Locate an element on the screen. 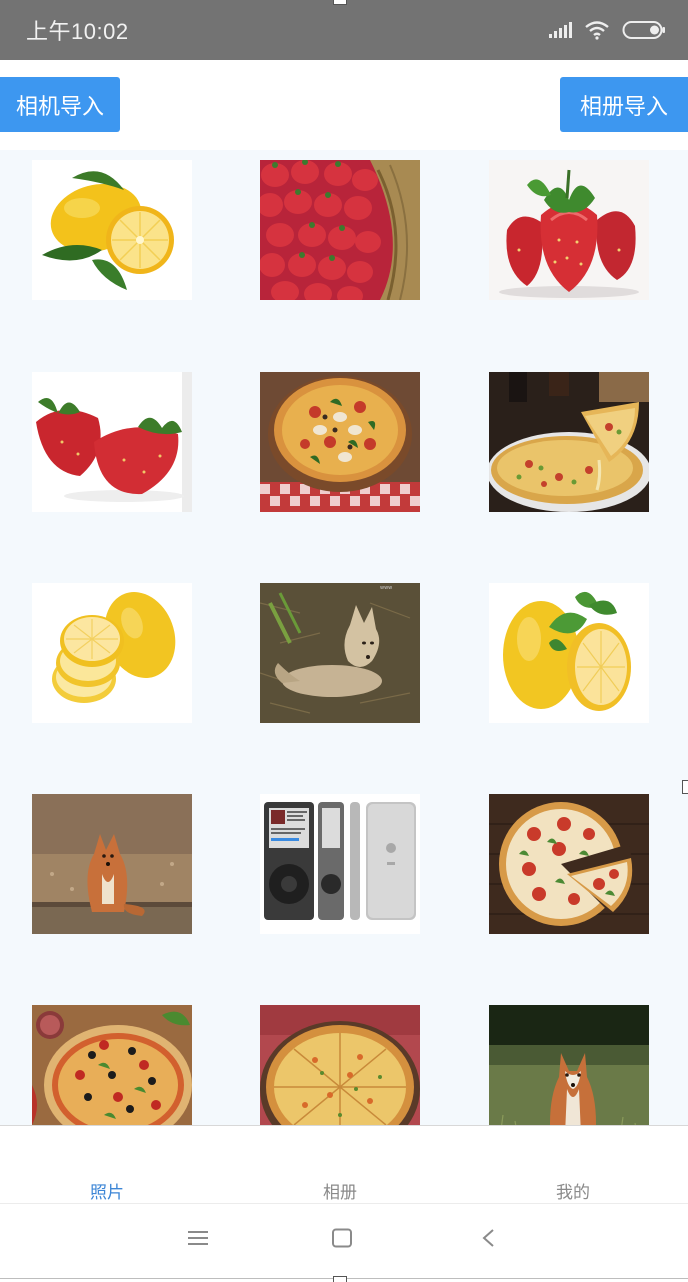 This screenshot has height=1282, width=688. photo-pizza-salami is located at coordinates (112, 1065).